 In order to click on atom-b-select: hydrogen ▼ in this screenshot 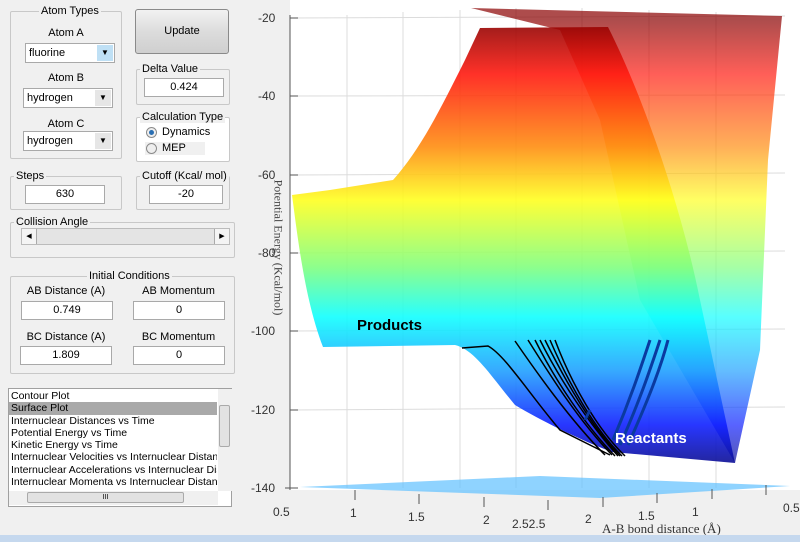, I will do `click(68, 98)`.